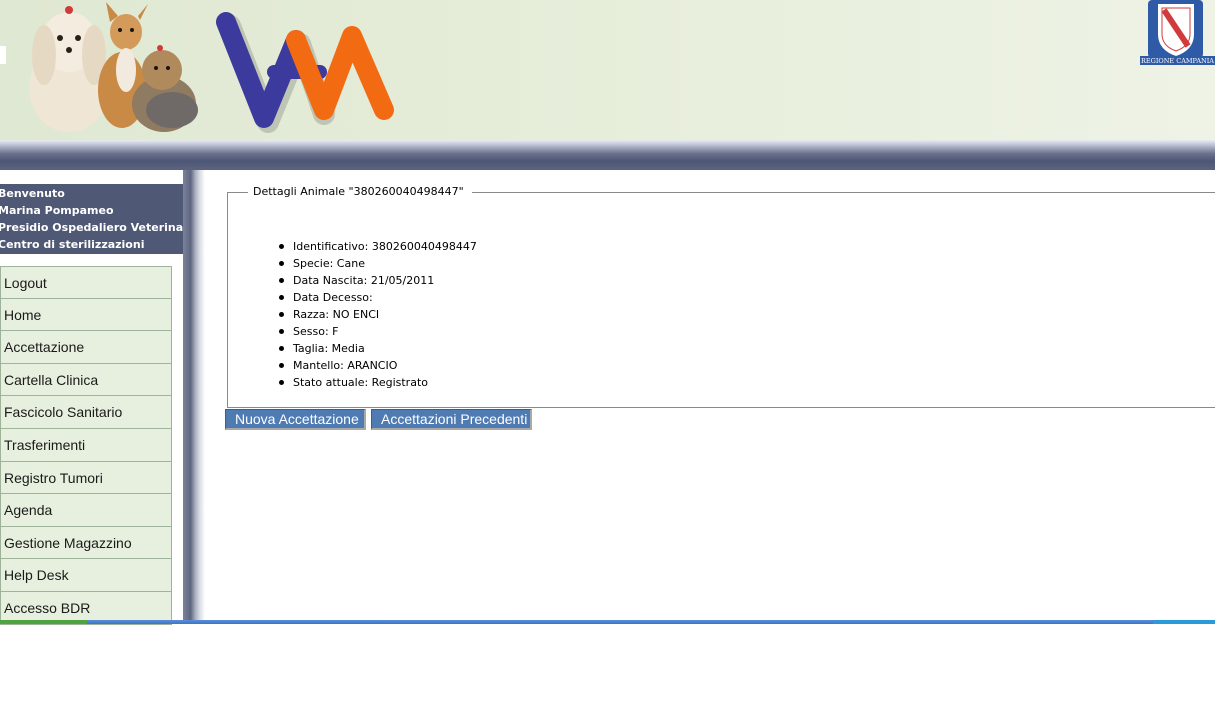 This screenshot has width=1215, height=702. Describe the element at coordinates (607, 155) in the screenshot. I see `header-band` at that location.